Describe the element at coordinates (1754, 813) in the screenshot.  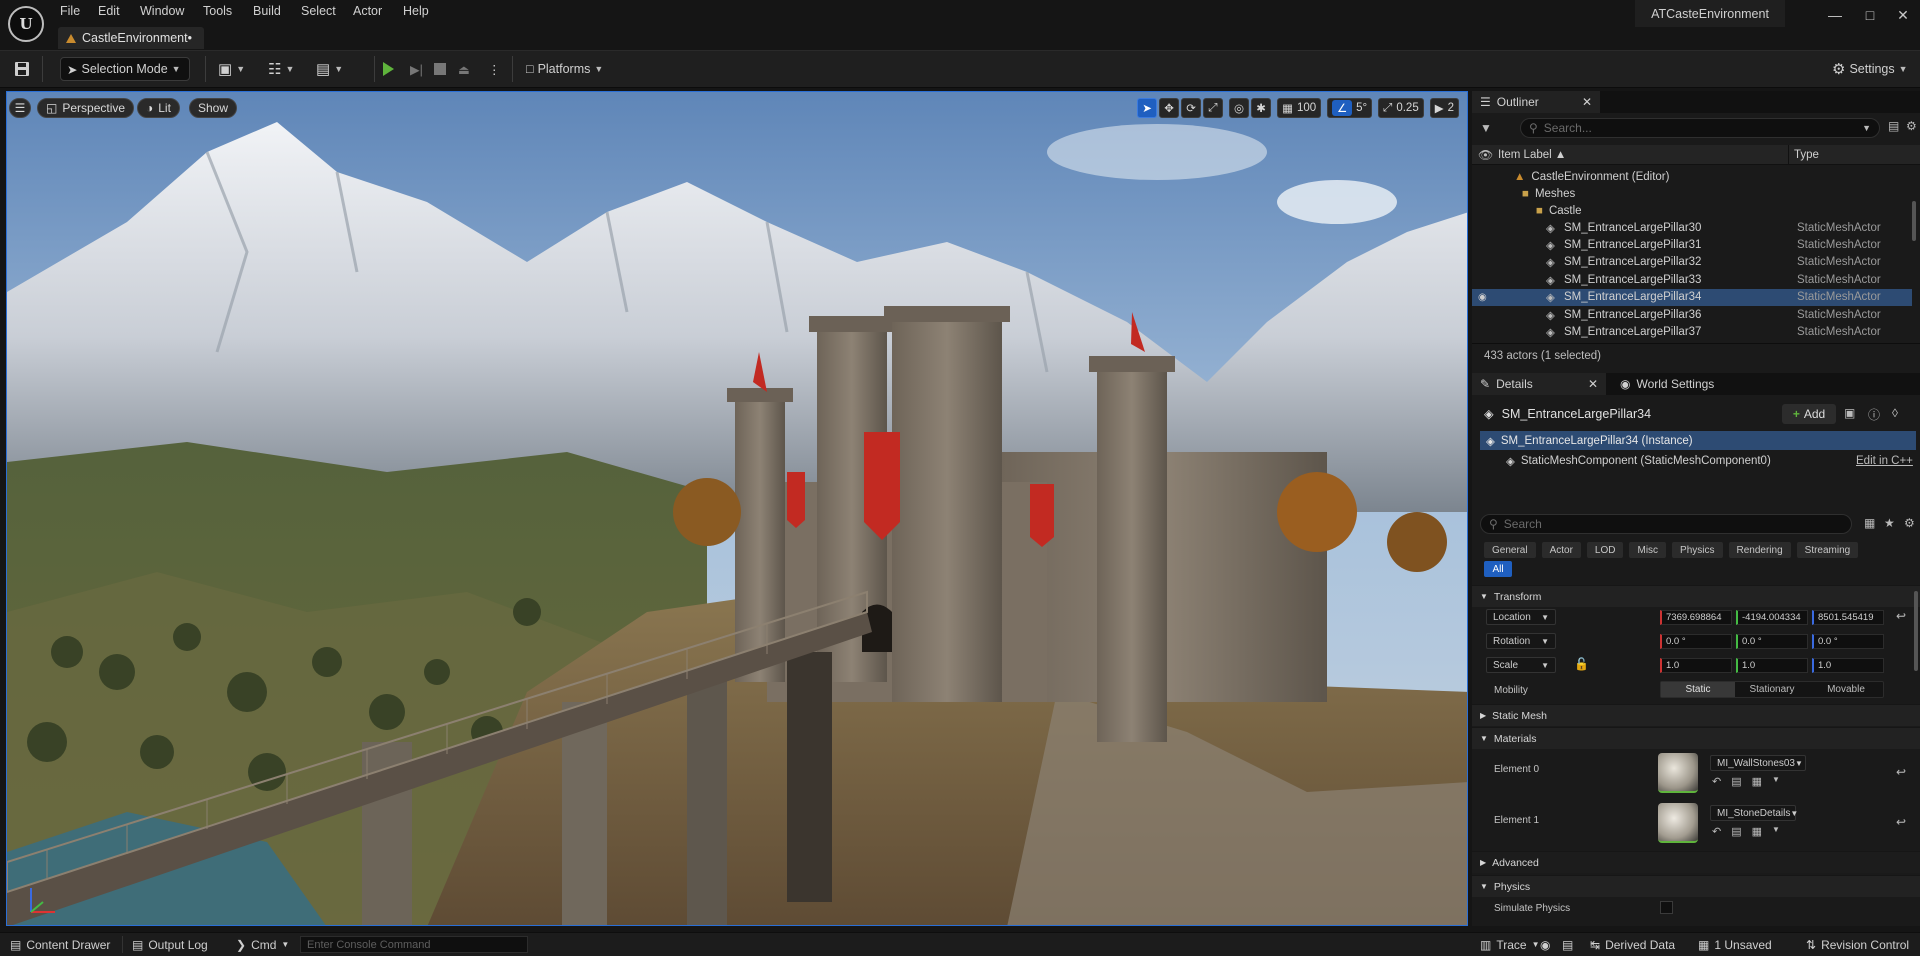
I see `element1-material-dropdown: MI_StoneDetails ▼` at that location.